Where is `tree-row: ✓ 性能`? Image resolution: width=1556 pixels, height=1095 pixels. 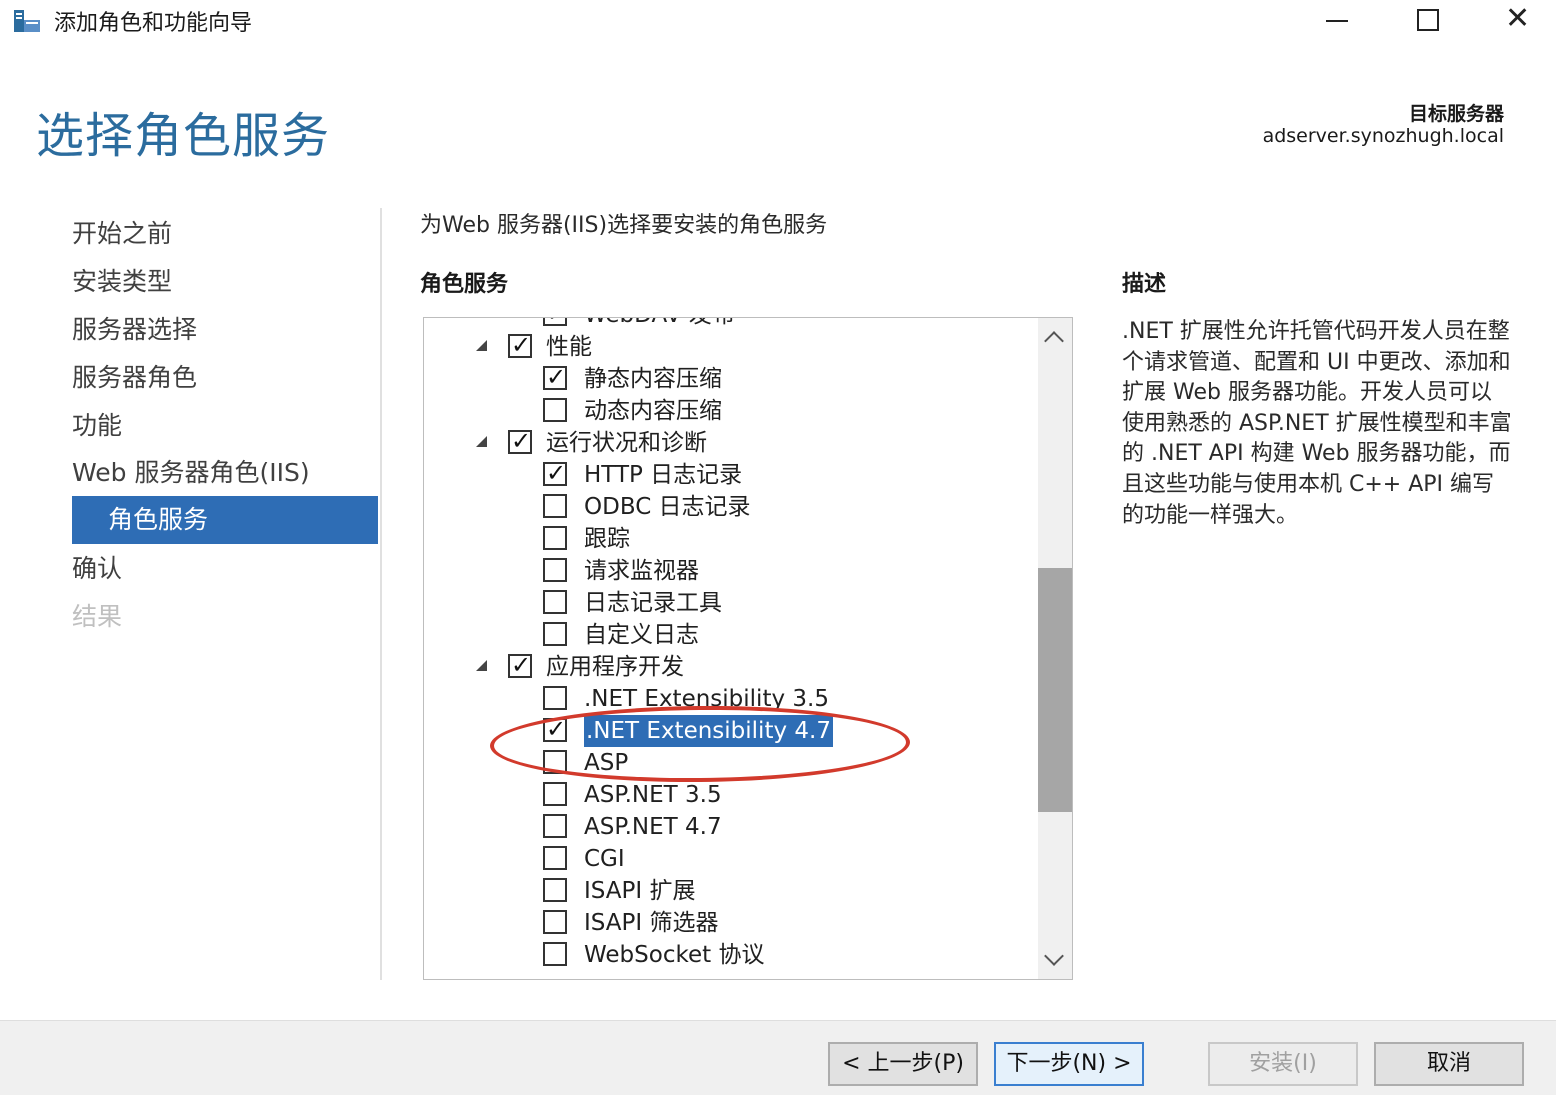
tree-row: ✓ 性能 is located at coordinates (731, 347).